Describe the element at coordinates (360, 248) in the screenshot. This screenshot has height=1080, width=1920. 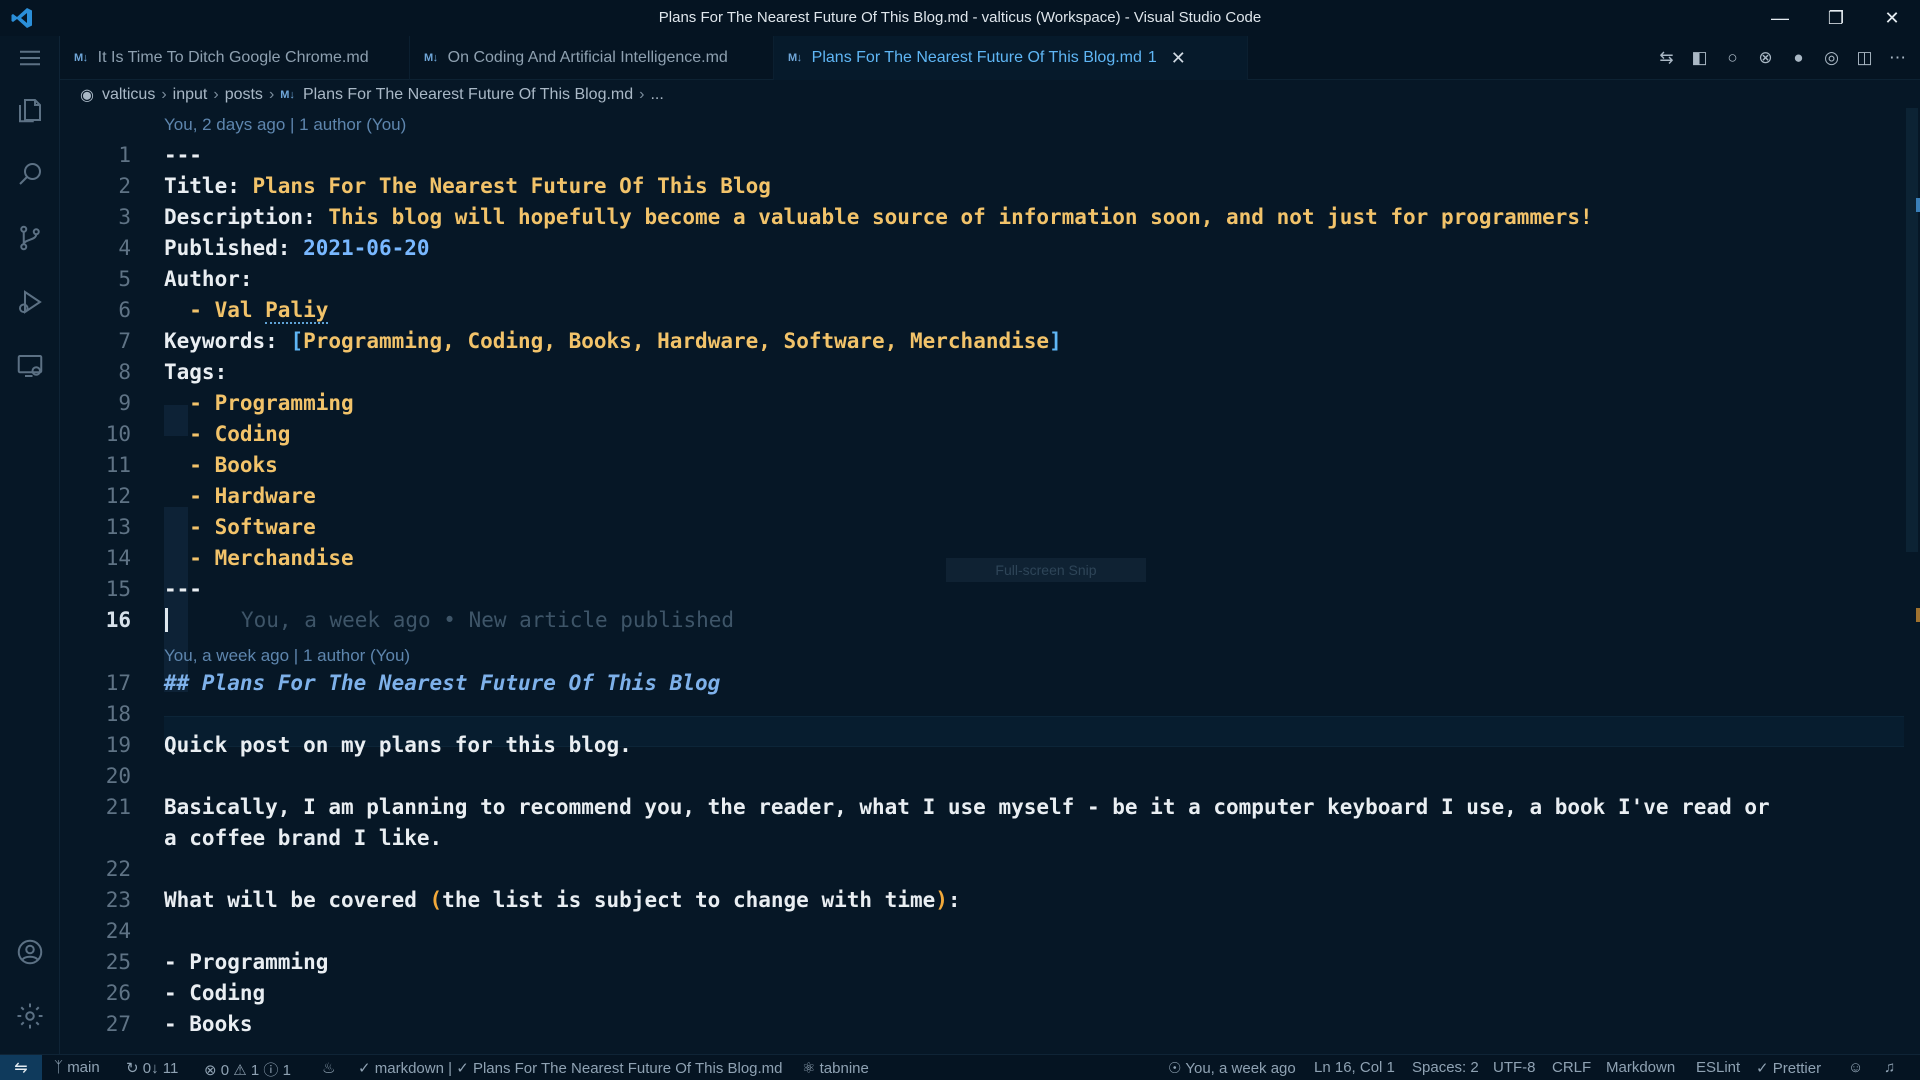
I see `yaml-date-value: 2021-06-20` at that location.